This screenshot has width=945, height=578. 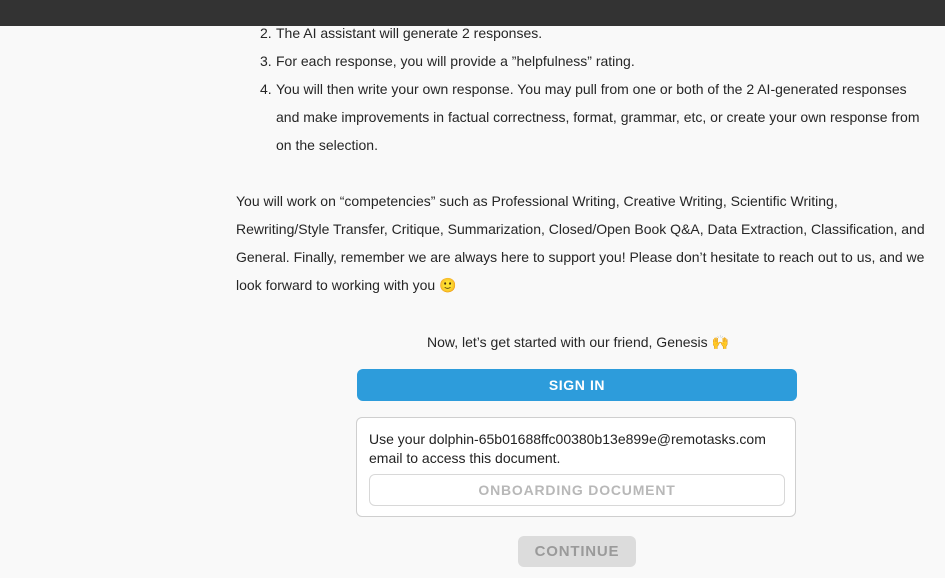 I want to click on step-number: 3., so click(x=266, y=61).